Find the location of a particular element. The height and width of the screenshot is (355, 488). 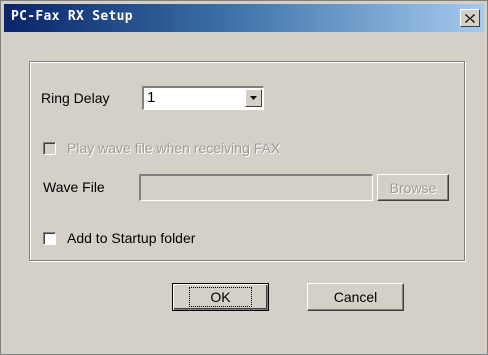

close-button is located at coordinates (470, 18).